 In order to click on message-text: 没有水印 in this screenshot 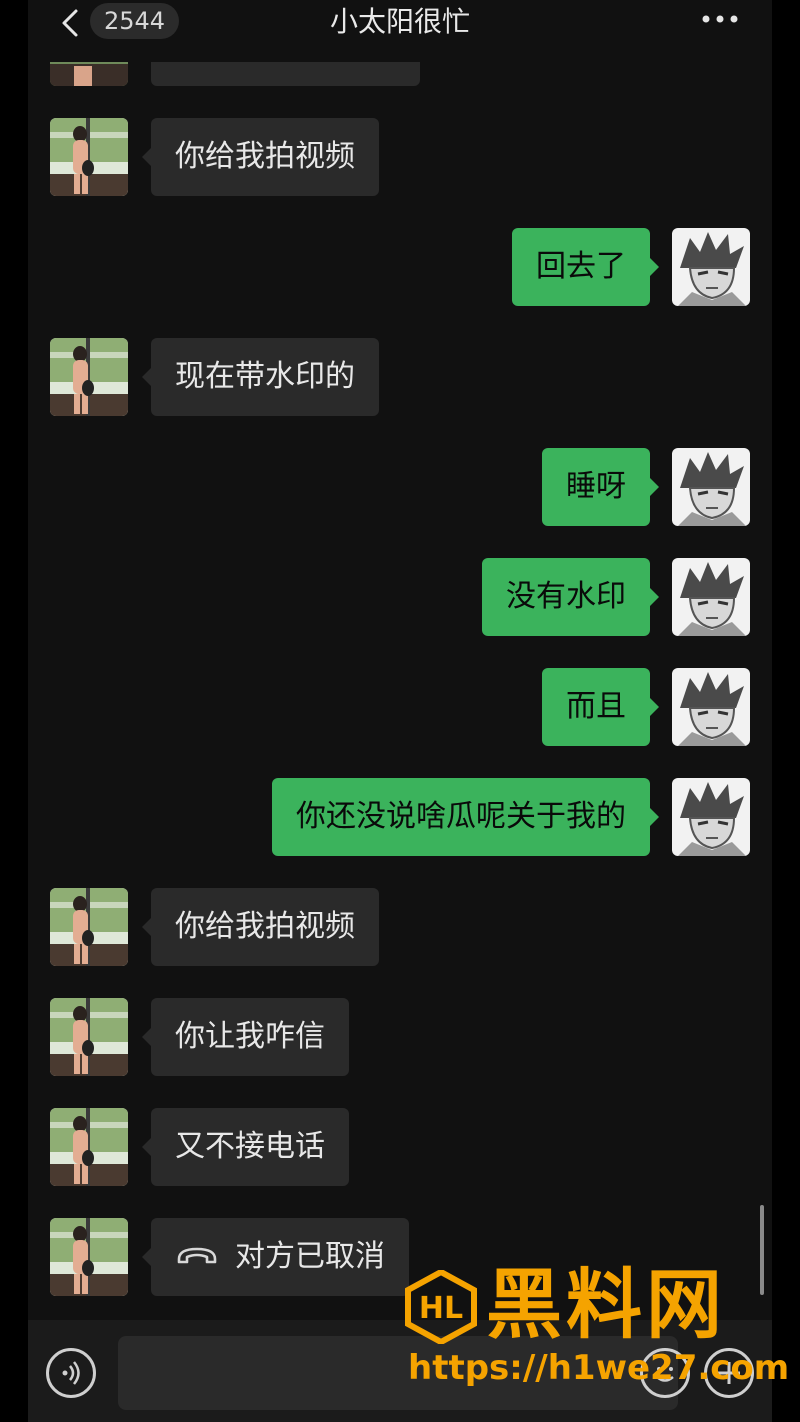, I will do `click(566, 596)`.